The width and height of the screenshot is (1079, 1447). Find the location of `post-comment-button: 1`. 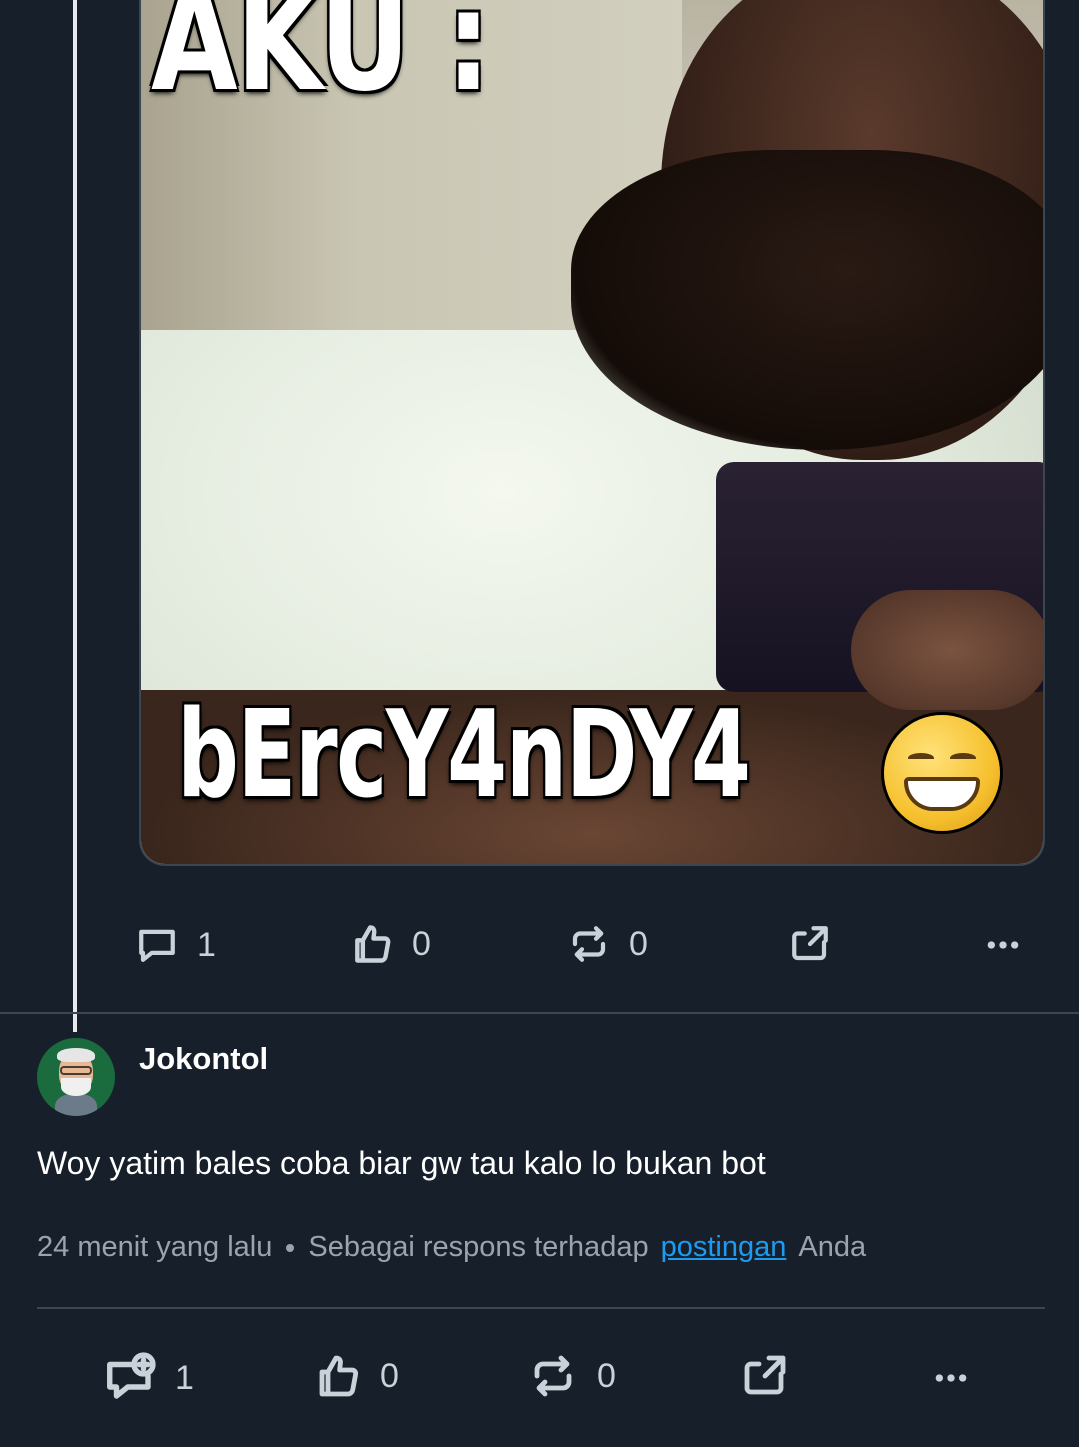

post-comment-button: 1 is located at coordinates (175, 945).